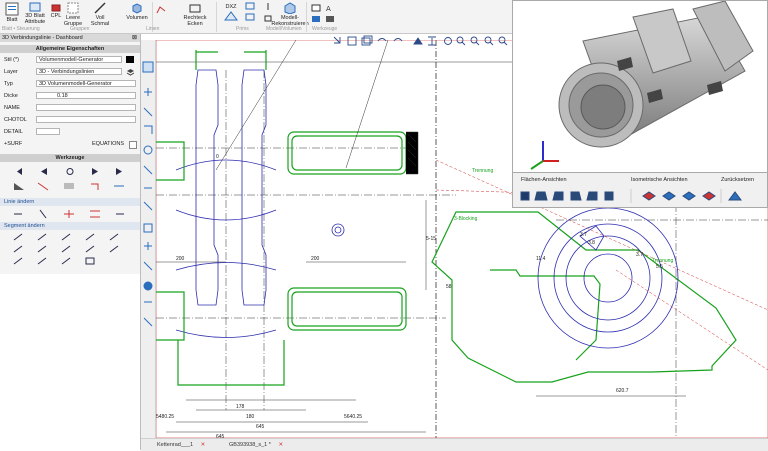 This screenshot has height=451, width=768. I want to click on line-tool-buttons, so click(72, 215).